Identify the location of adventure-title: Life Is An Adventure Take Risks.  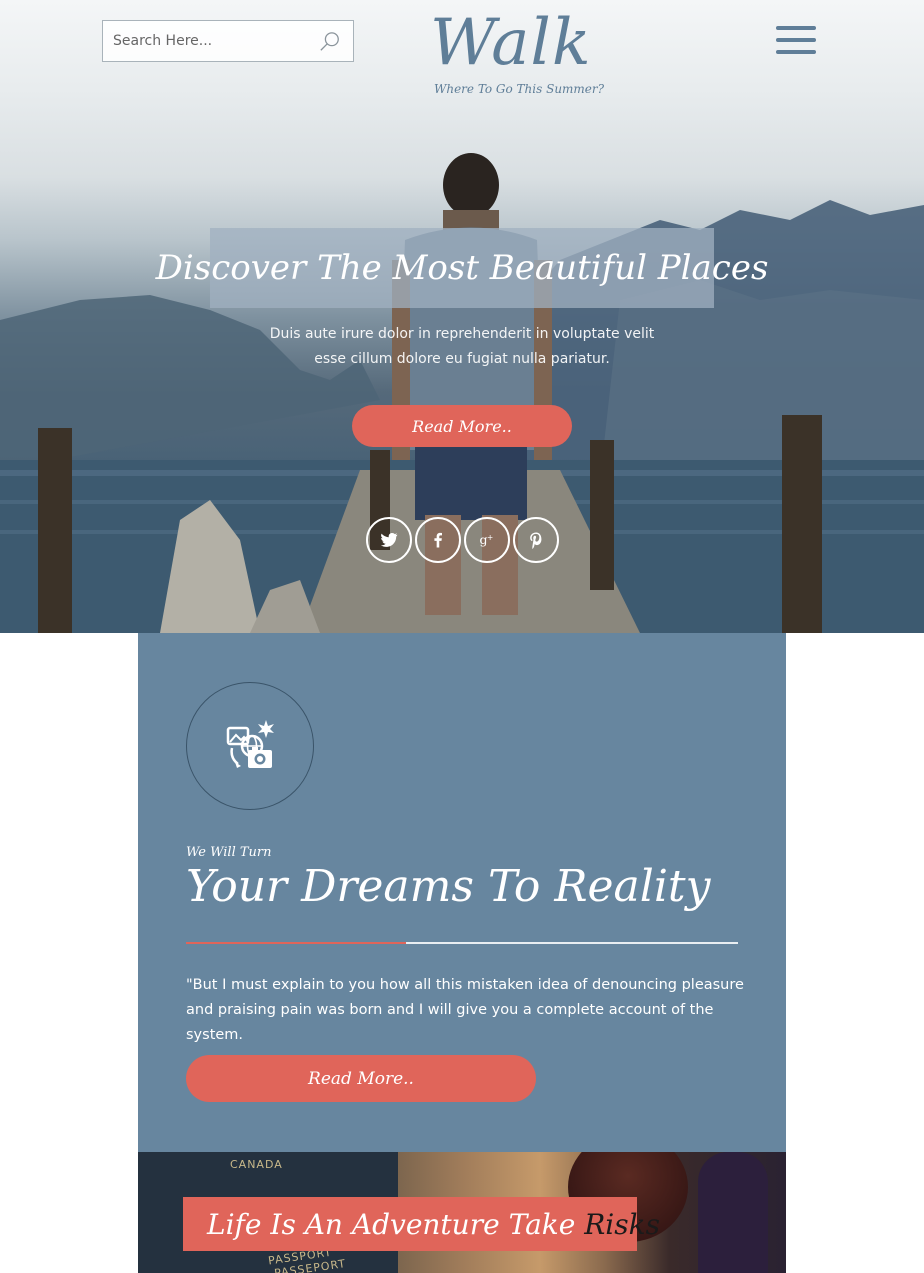
(433, 1224).